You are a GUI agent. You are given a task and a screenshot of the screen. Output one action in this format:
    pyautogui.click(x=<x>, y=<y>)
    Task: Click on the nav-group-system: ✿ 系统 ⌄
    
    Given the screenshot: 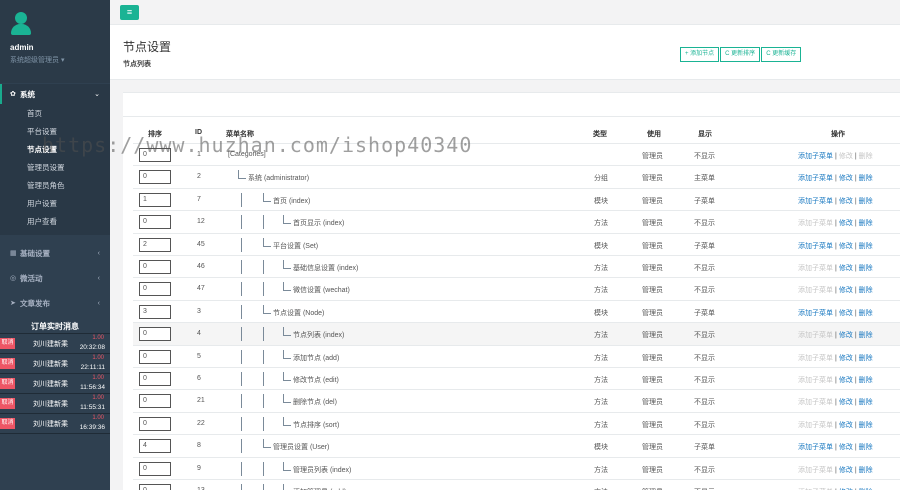 What is the action you would take?
    pyautogui.click(x=55, y=94)
    